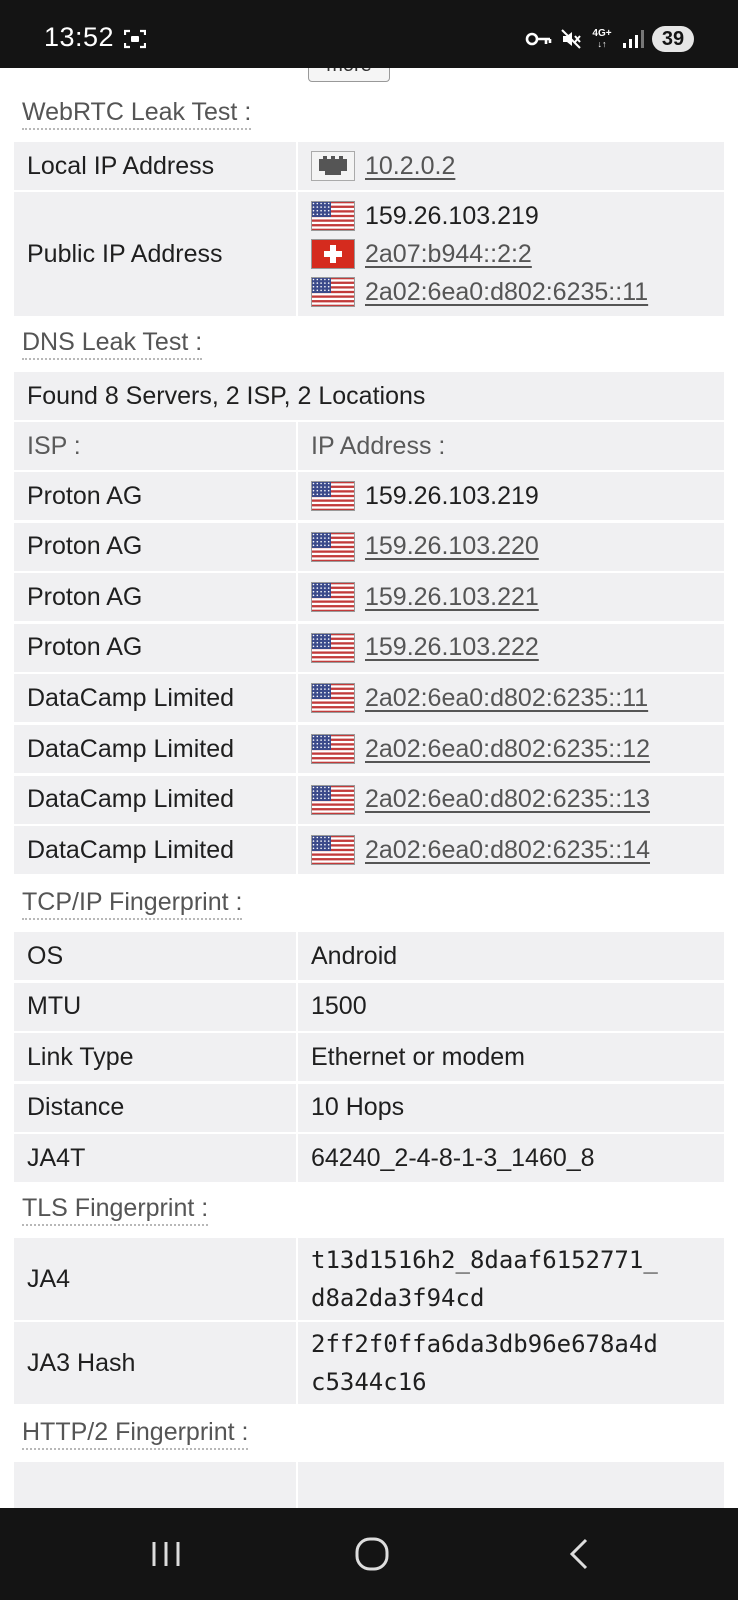 Image resolution: width=738 pixels, height=1600 pixels. Describe the element at coordinates (56, 1157) in the screenshot. I see `tcp-label: JA4T` at that location.